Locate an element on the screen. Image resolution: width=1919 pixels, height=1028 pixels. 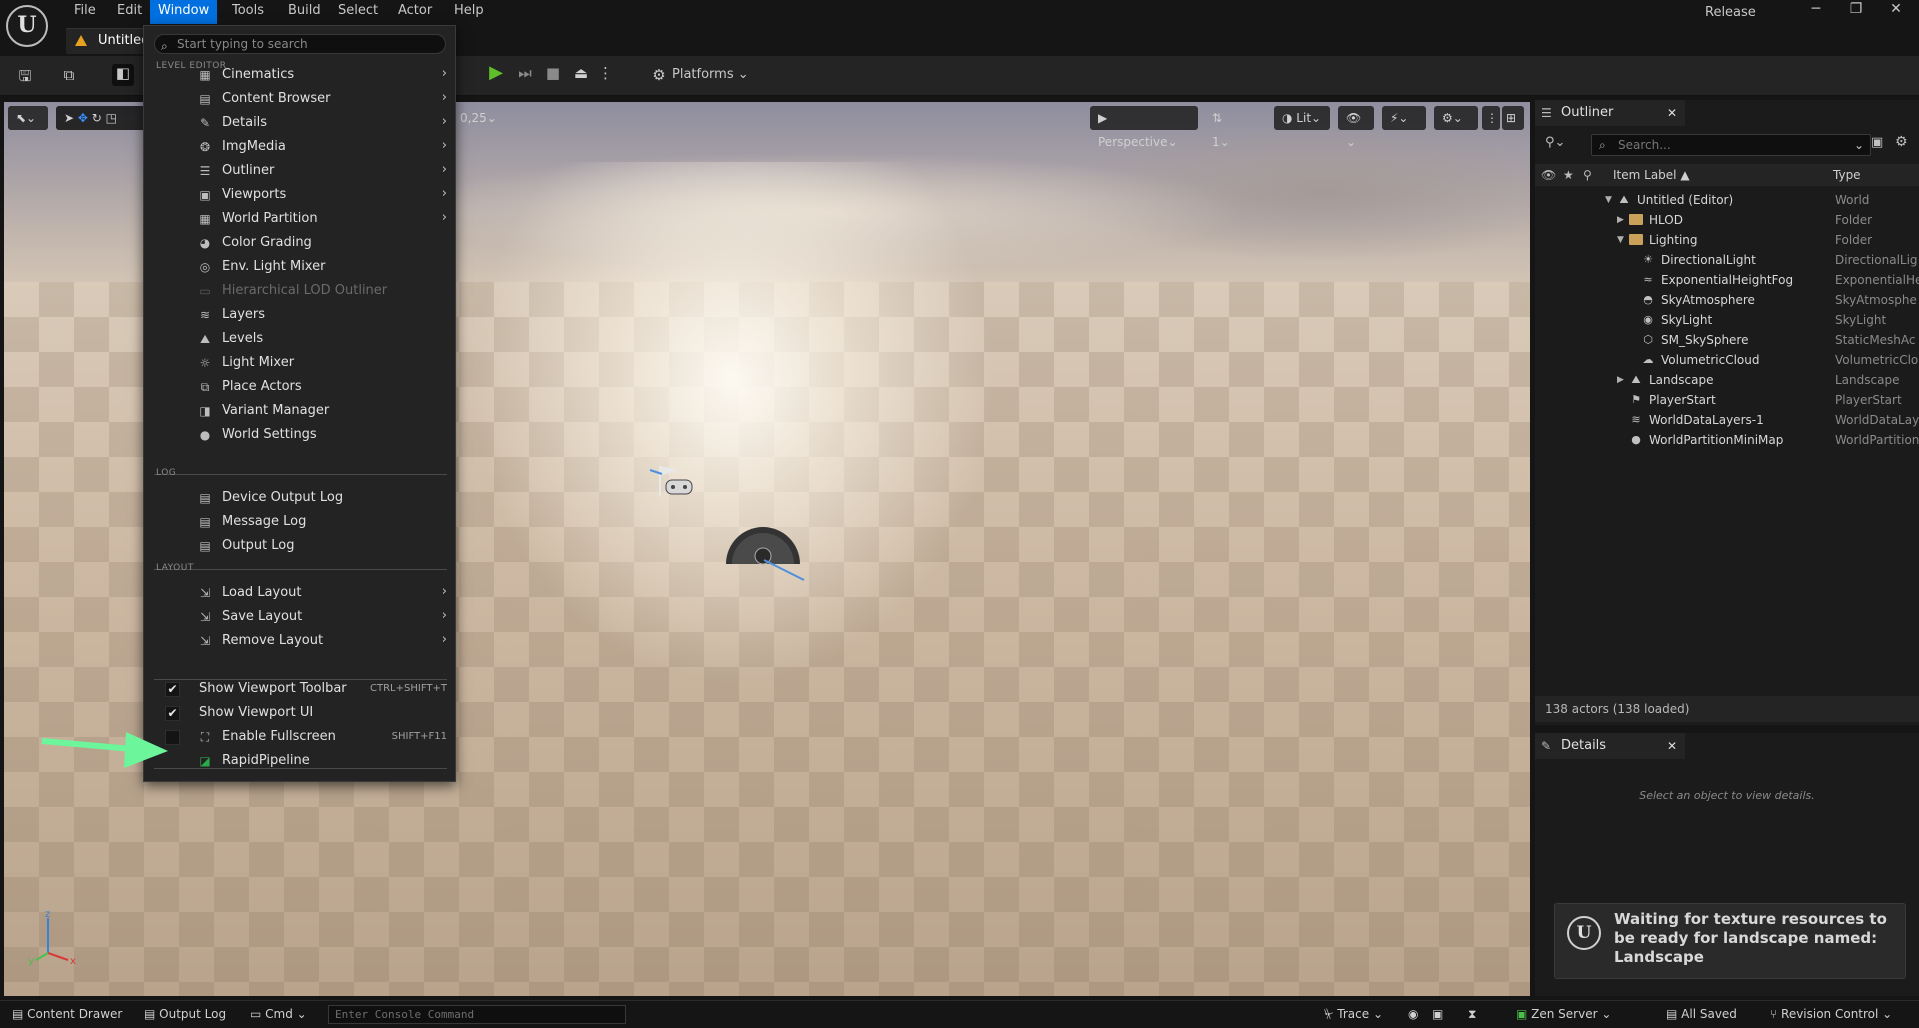
close-icon: ✕ is located at coordinates (1672, 746).